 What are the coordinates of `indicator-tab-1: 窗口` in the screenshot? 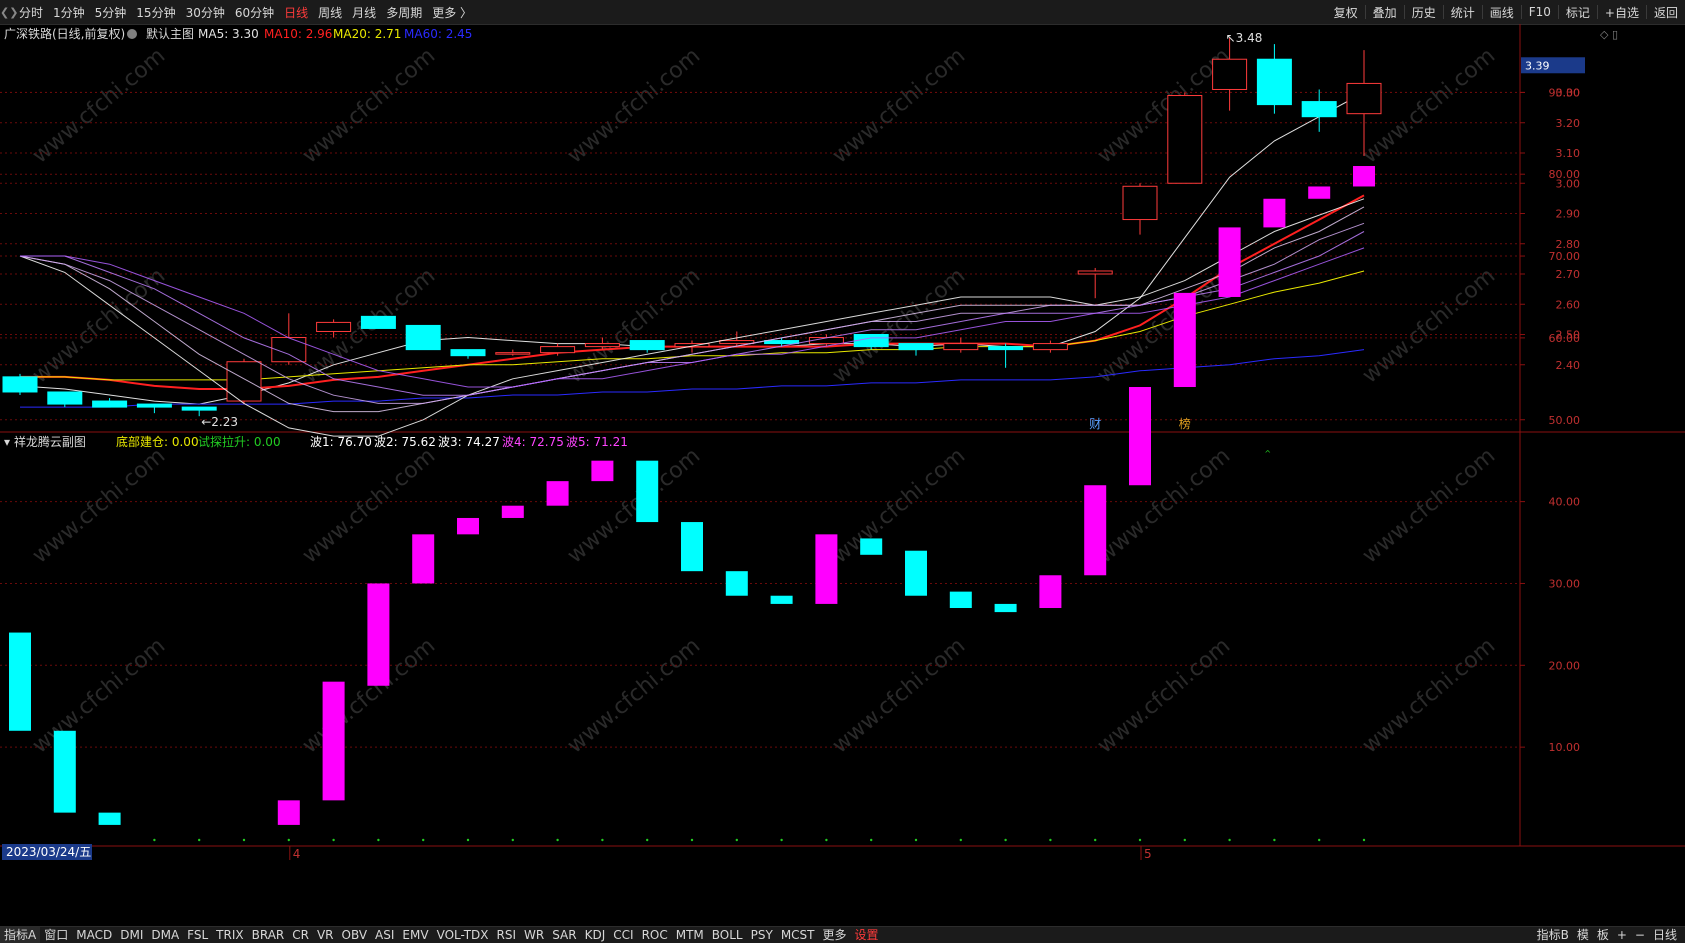 It's located at (56, 935).